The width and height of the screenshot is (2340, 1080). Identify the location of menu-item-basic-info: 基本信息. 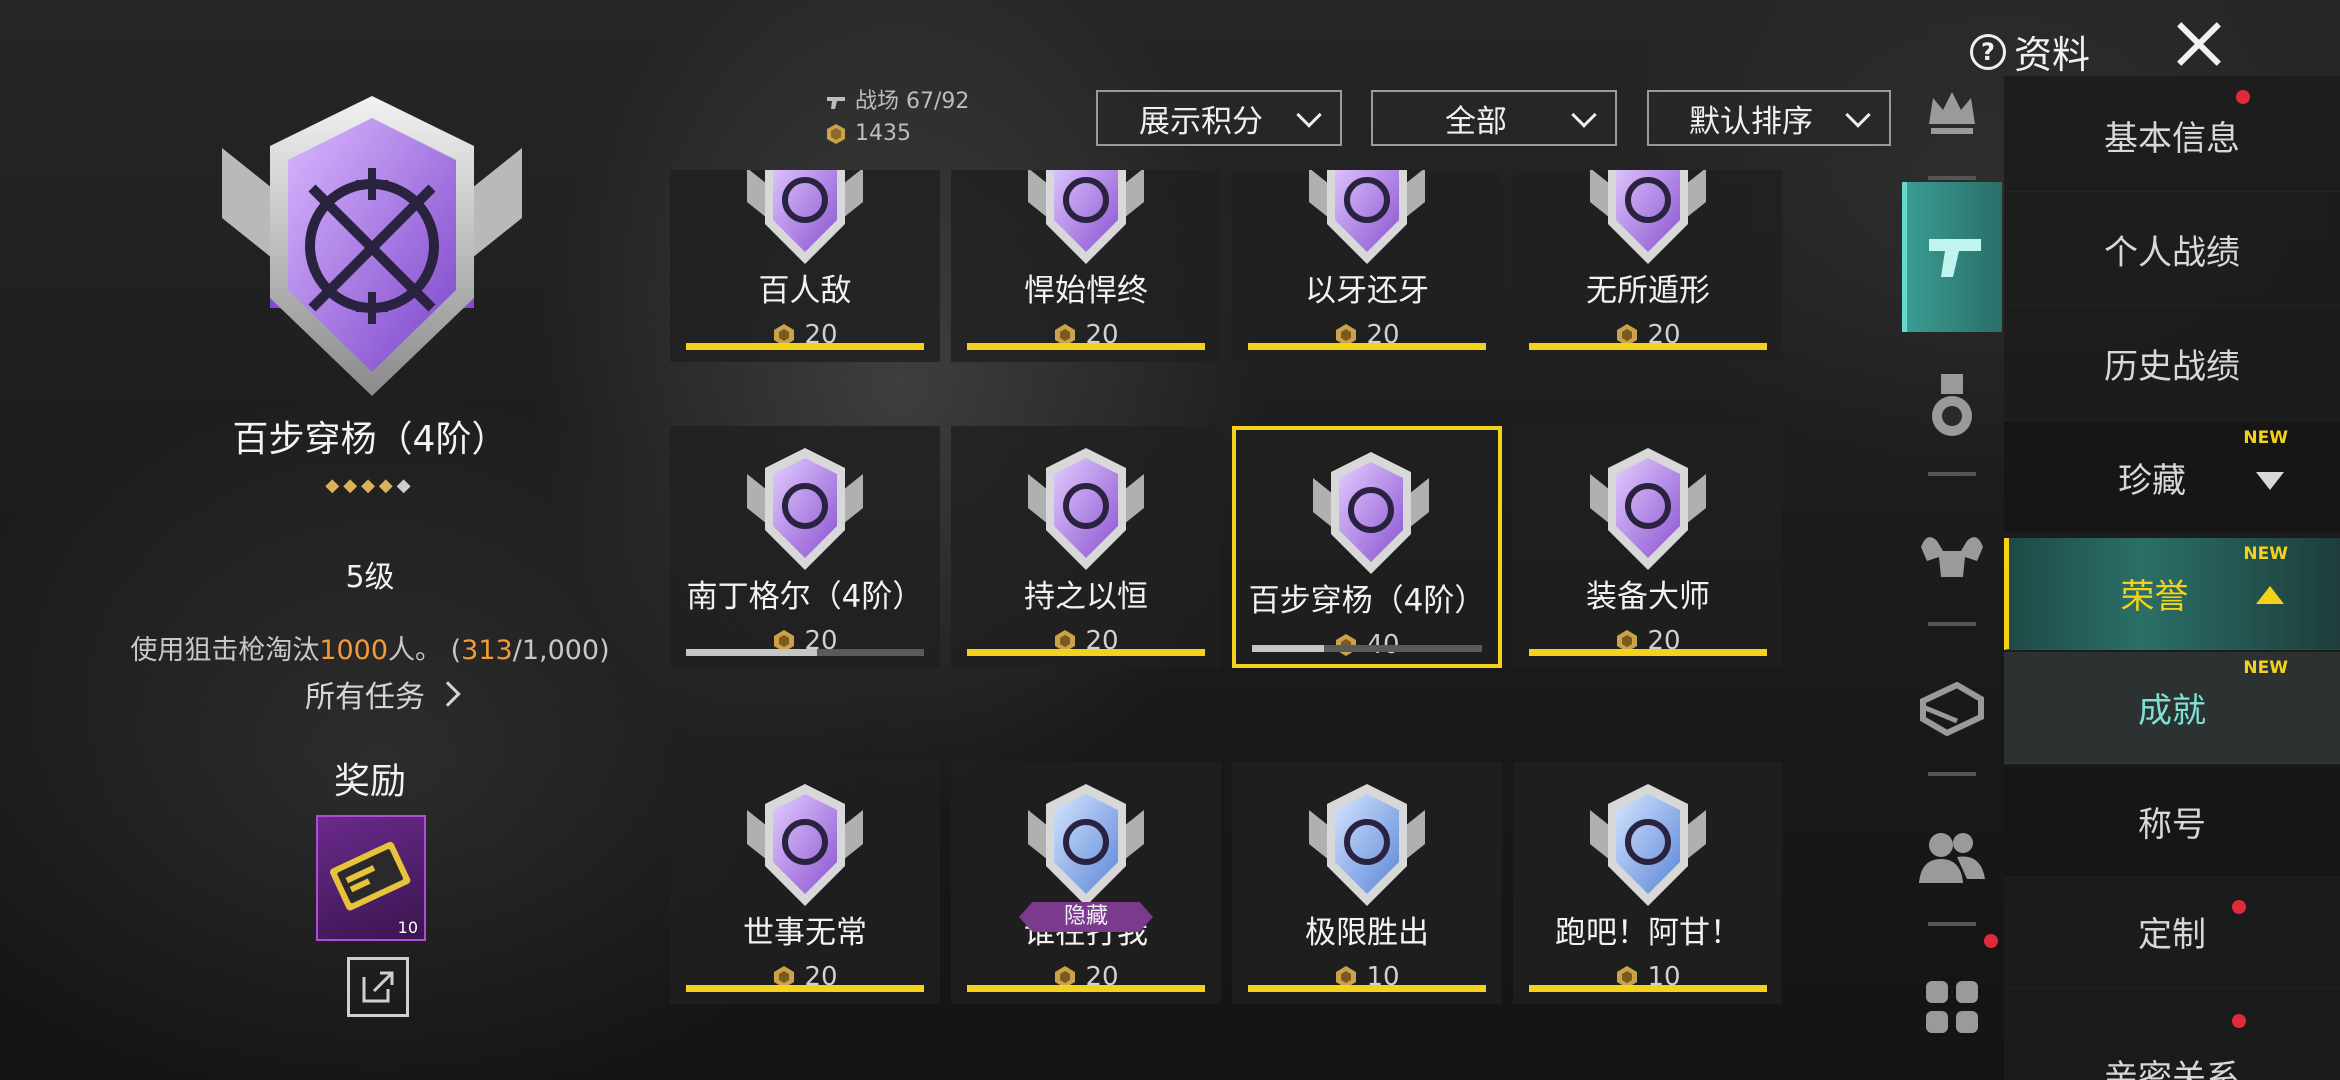
(2172, 136).